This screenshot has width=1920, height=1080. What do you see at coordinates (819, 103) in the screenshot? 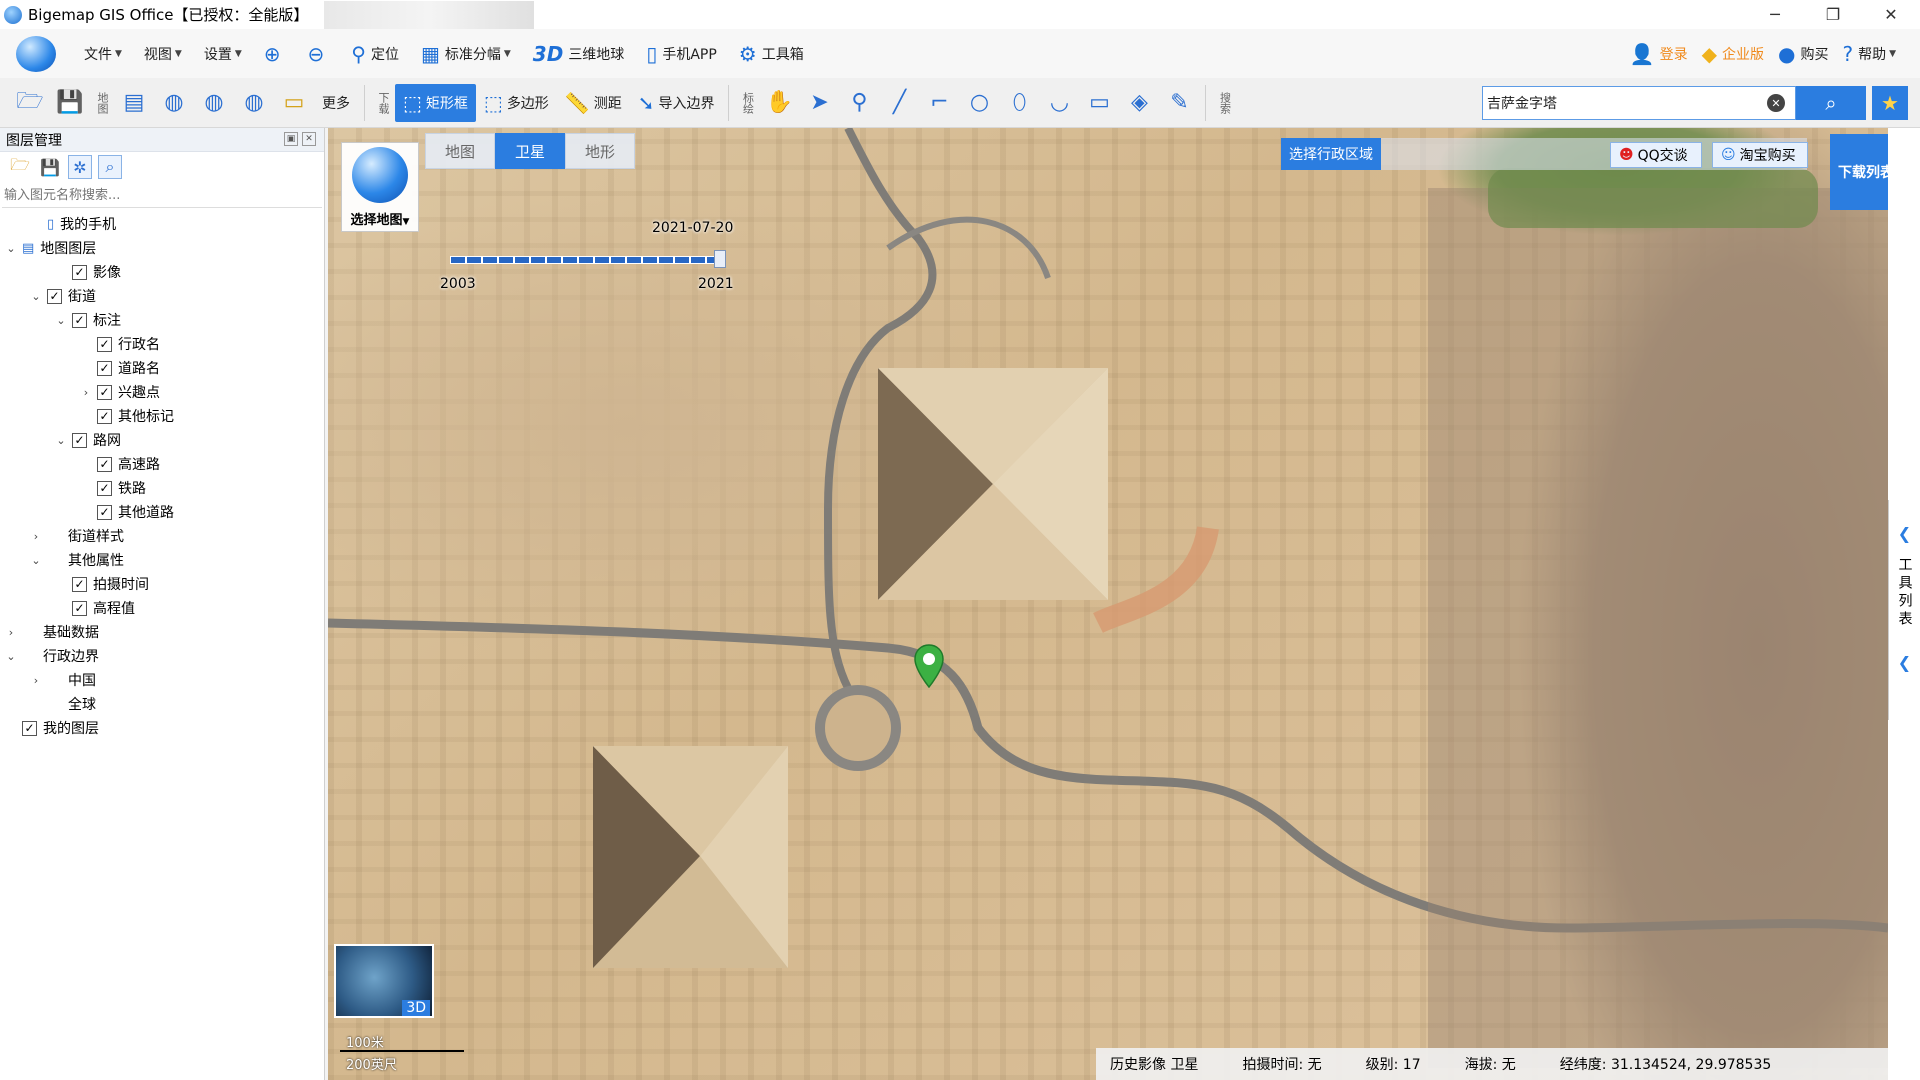
I see `select-button: ➤` at bounding box center [819, 103].